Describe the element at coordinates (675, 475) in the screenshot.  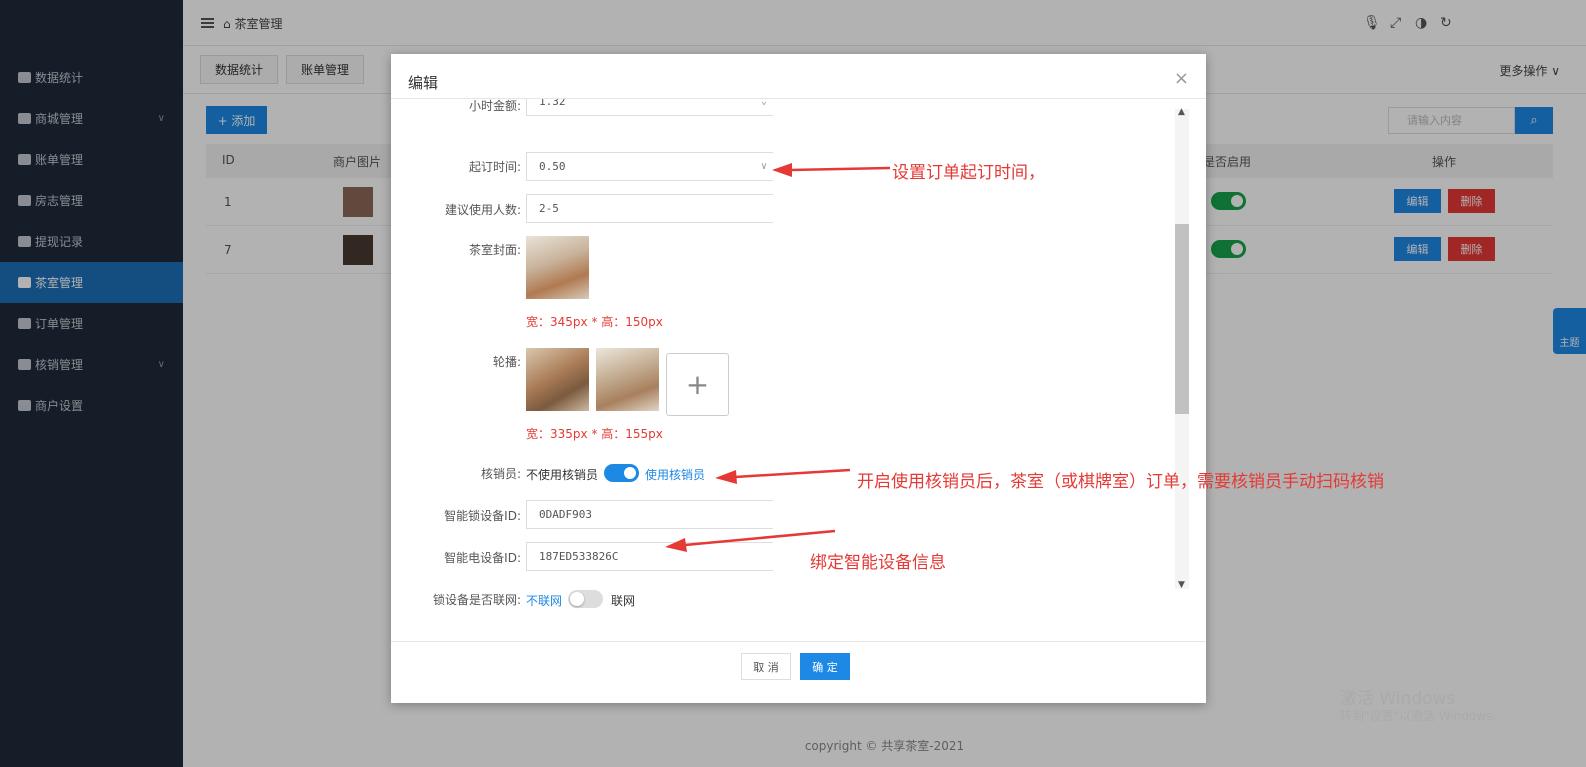
I see `verifier-on-label: 使用核销员` at that location.